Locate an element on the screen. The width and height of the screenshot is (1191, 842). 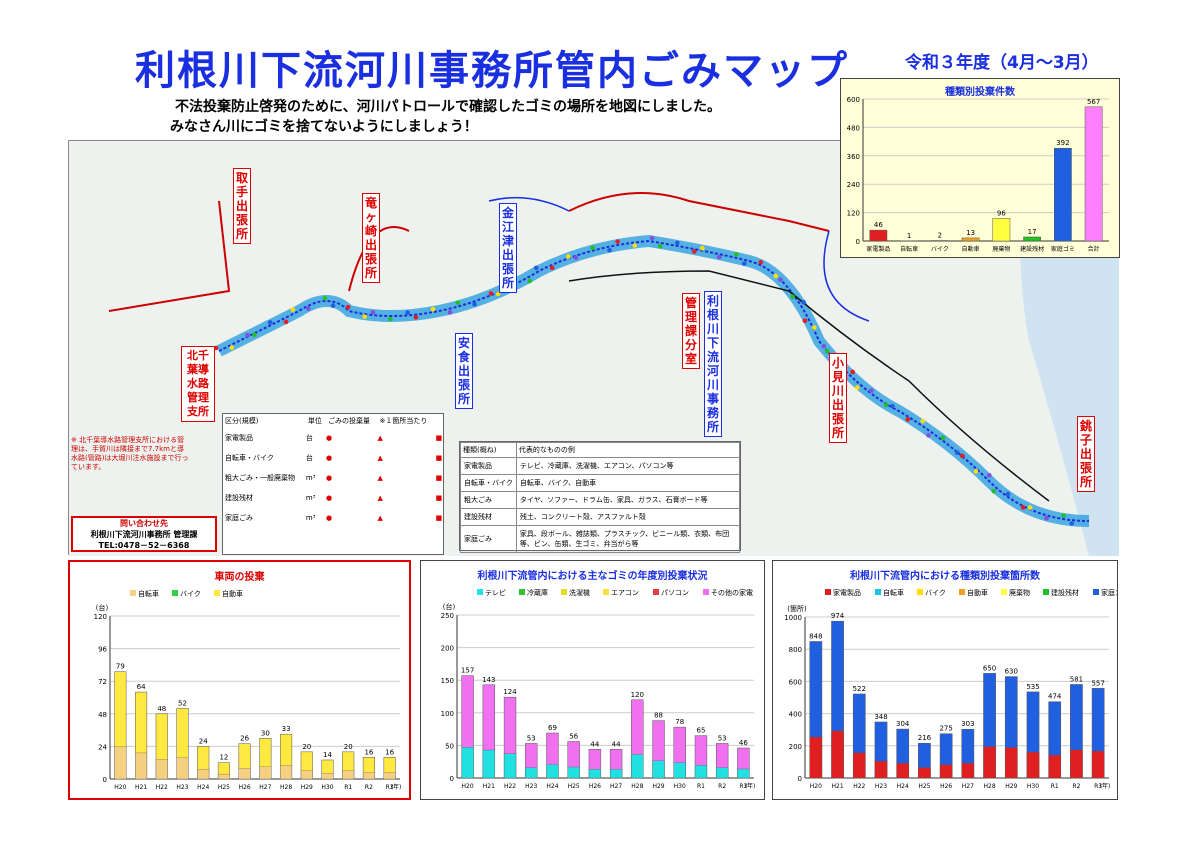
legend-label: 家庭ゴミ is located at coordinates (1109, 592).